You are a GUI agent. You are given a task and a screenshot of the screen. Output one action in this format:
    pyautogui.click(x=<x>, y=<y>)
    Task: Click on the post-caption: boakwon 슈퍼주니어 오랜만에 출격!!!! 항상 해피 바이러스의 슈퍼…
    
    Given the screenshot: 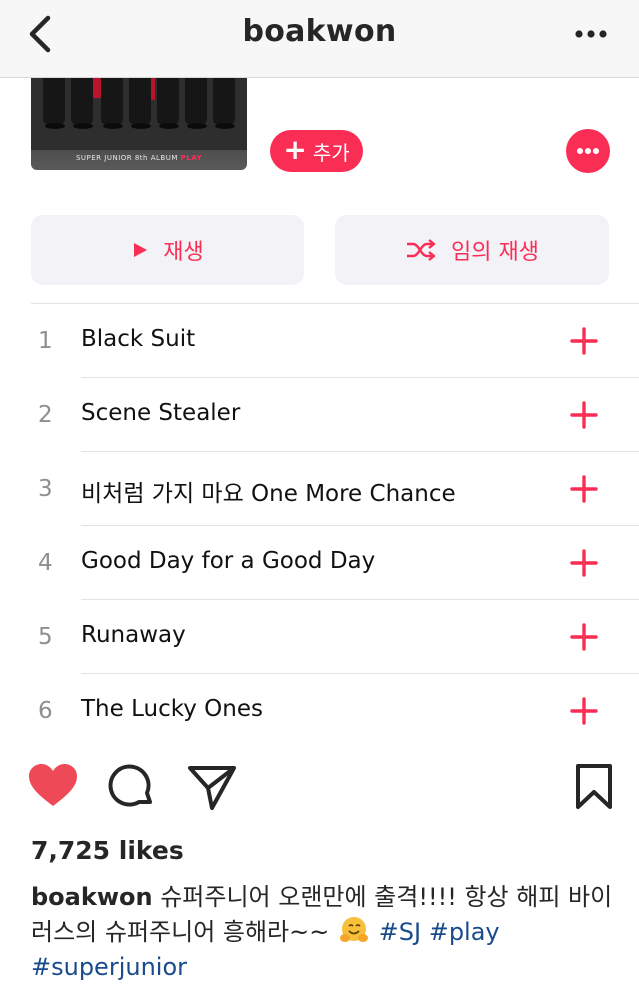 What is the action you would take?
    pyautogui.click(x=326, y=932)
    